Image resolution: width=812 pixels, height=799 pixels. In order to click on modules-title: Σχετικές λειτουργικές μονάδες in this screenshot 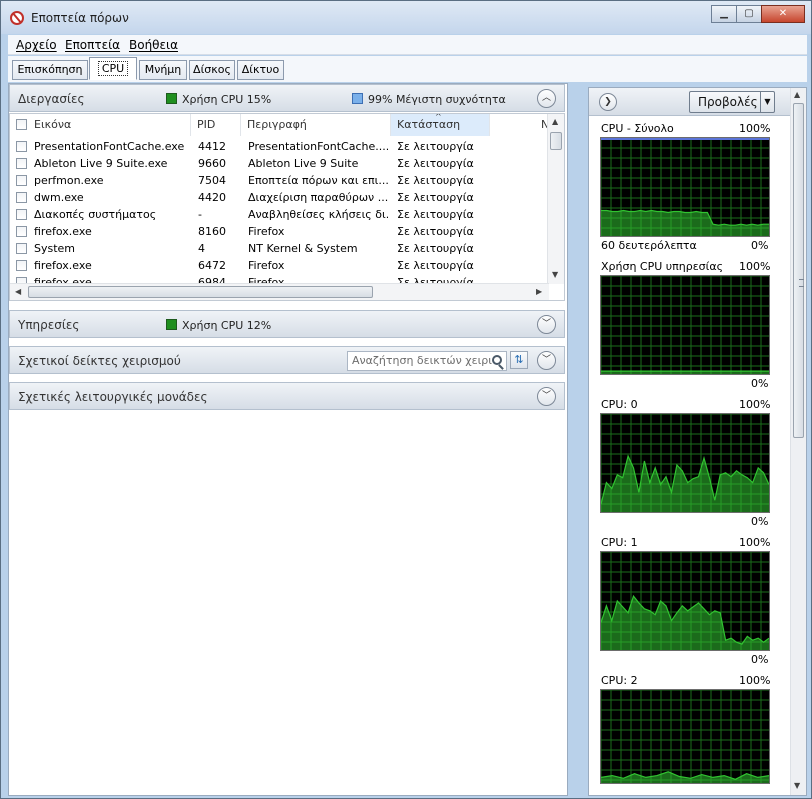, I will do `click(113, 397)`.